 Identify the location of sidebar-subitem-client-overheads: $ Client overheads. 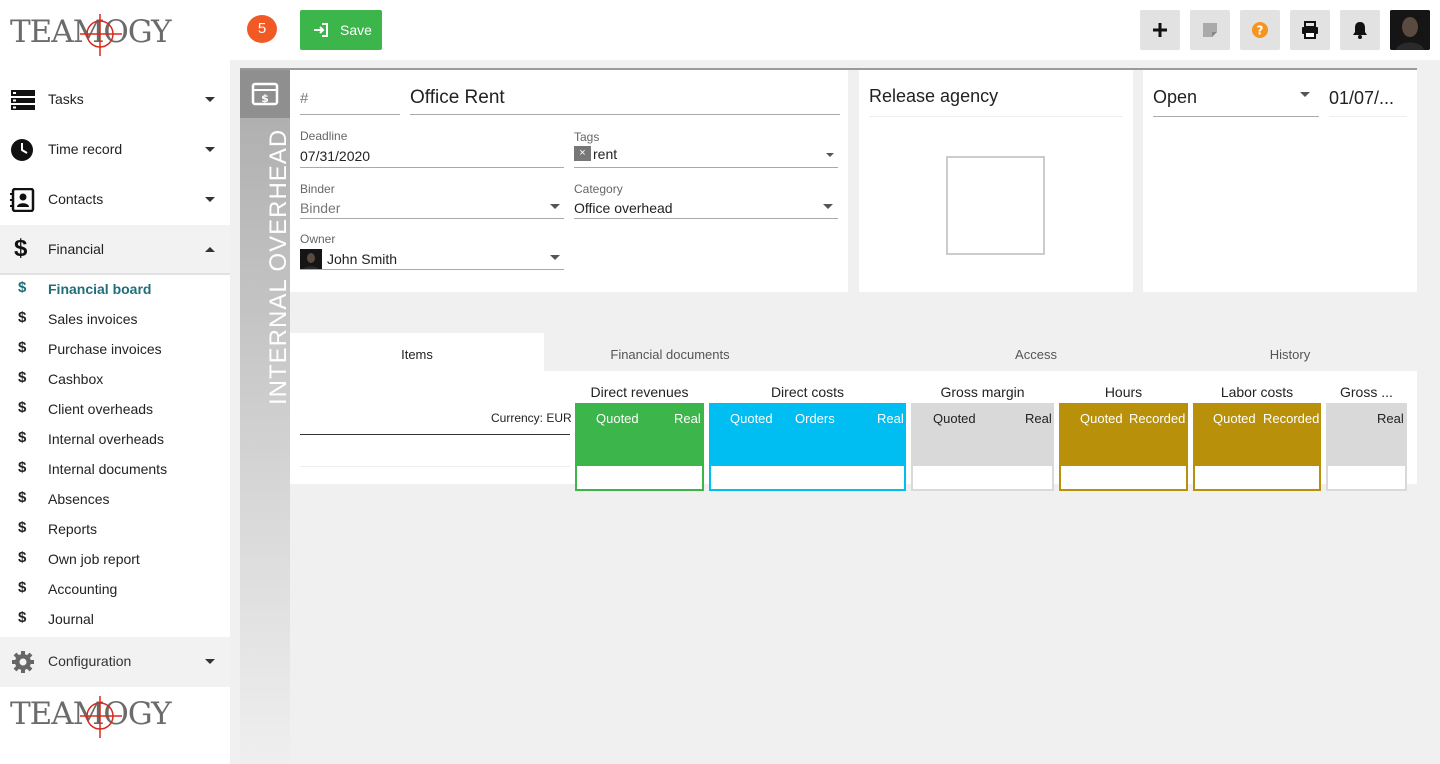
(115, 408).